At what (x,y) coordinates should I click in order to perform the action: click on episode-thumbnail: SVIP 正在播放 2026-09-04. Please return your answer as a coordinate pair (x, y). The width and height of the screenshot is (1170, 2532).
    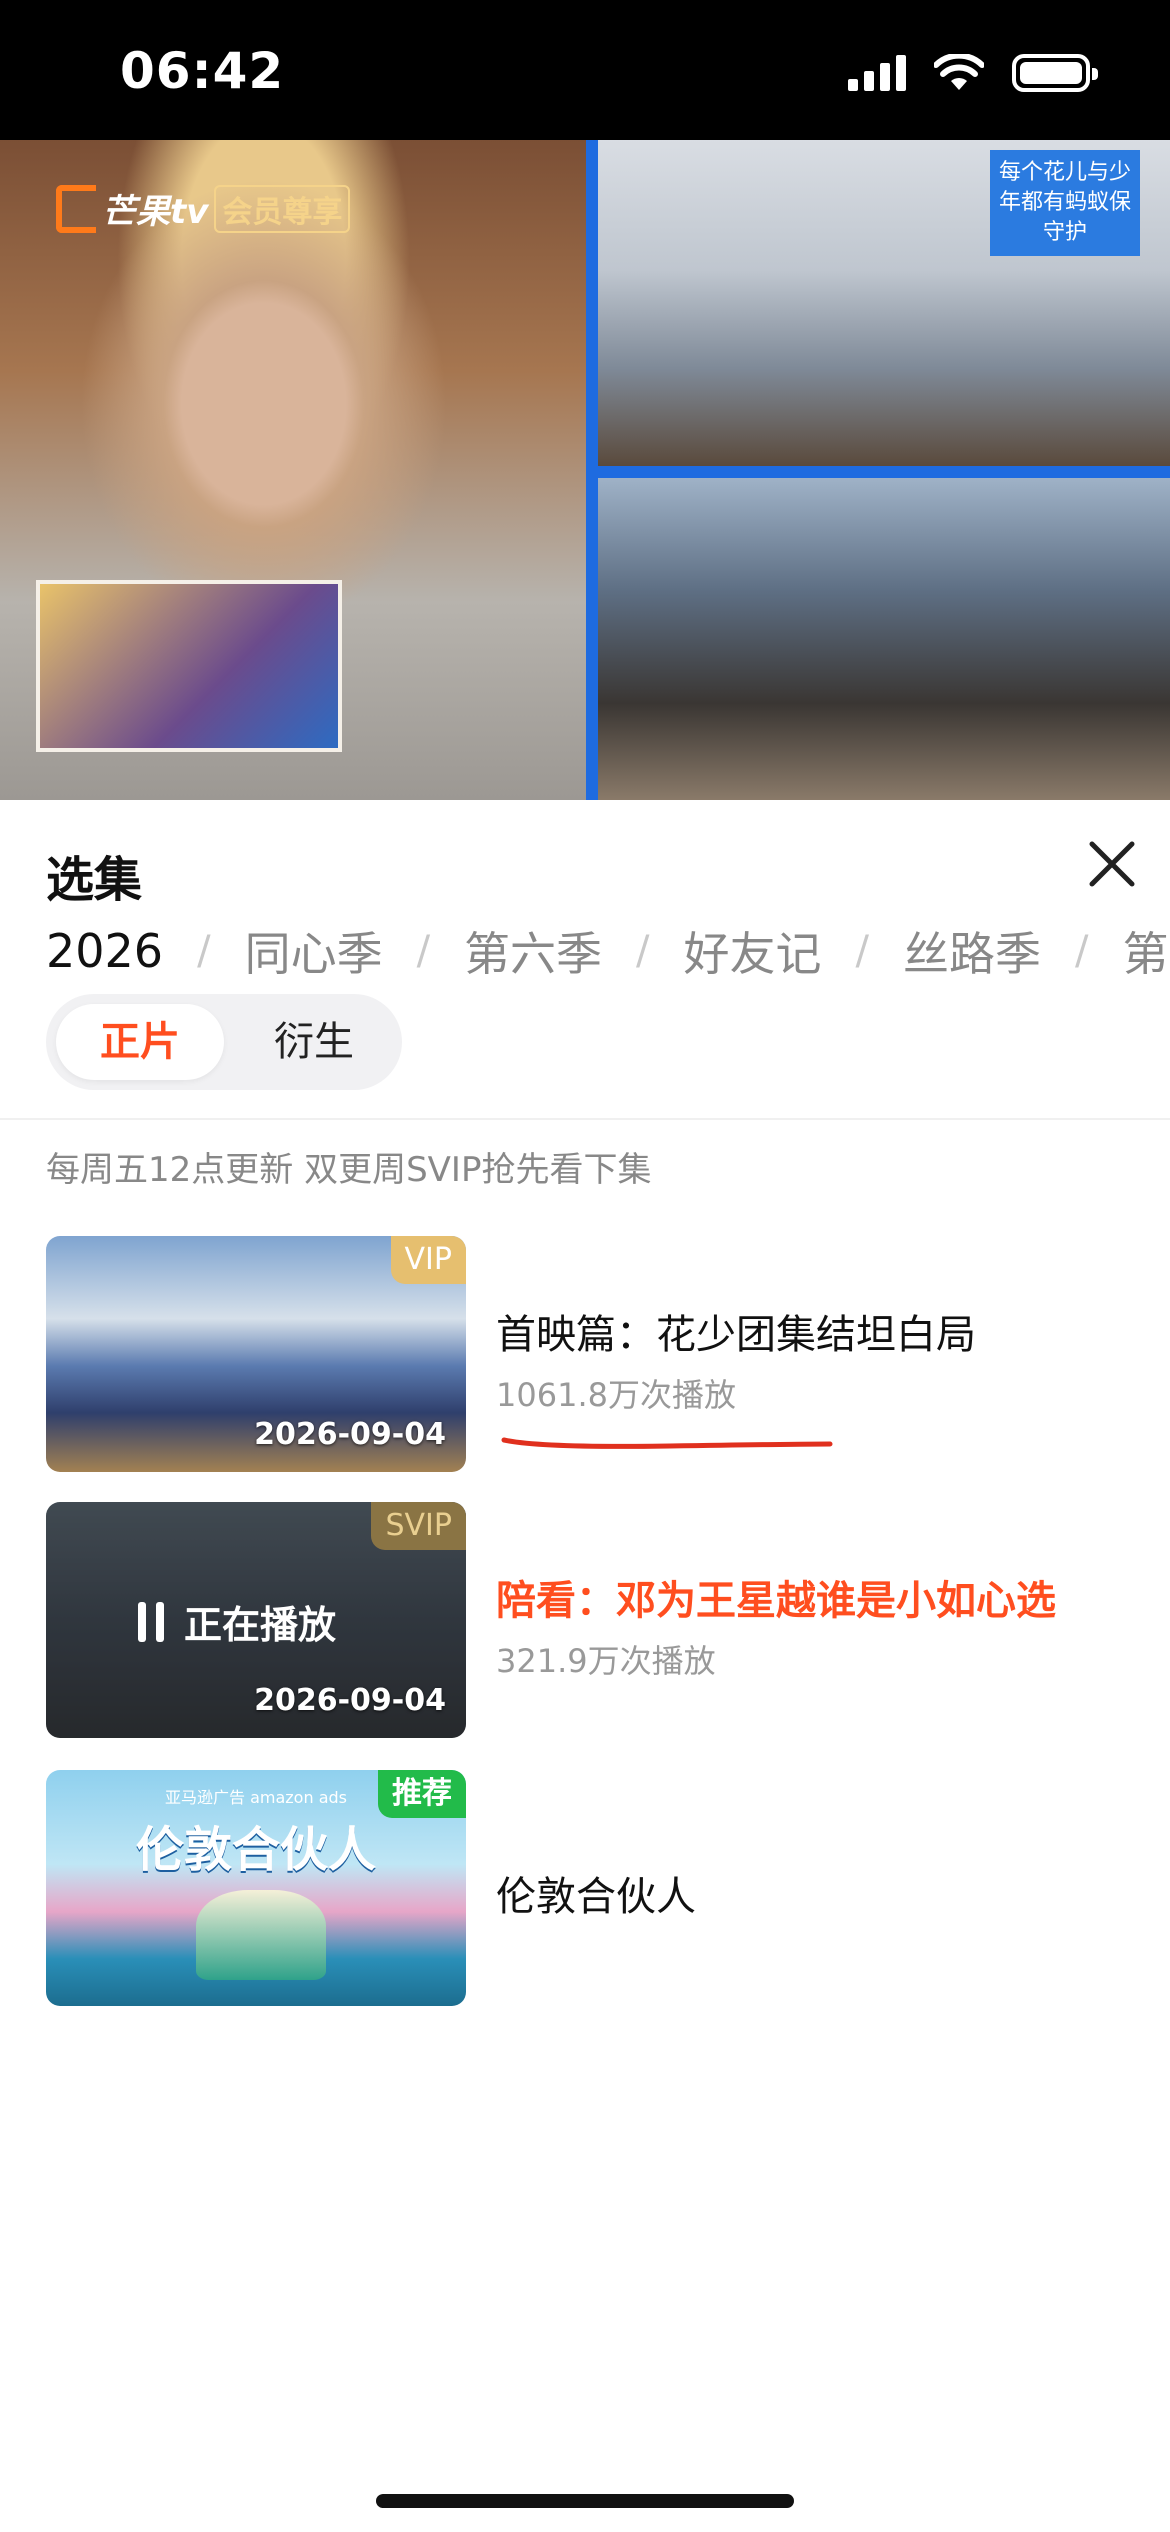
    Looking at the image, I should click on (256, 1620).